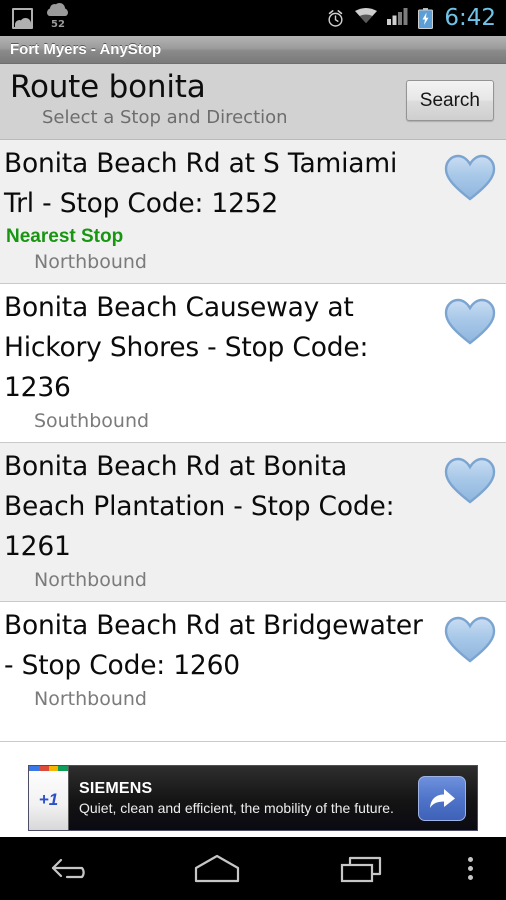 This screenshot has width=506, height=900. I want to click on app-title-label: Fort Myers - AnyStop, so click(86, 49).